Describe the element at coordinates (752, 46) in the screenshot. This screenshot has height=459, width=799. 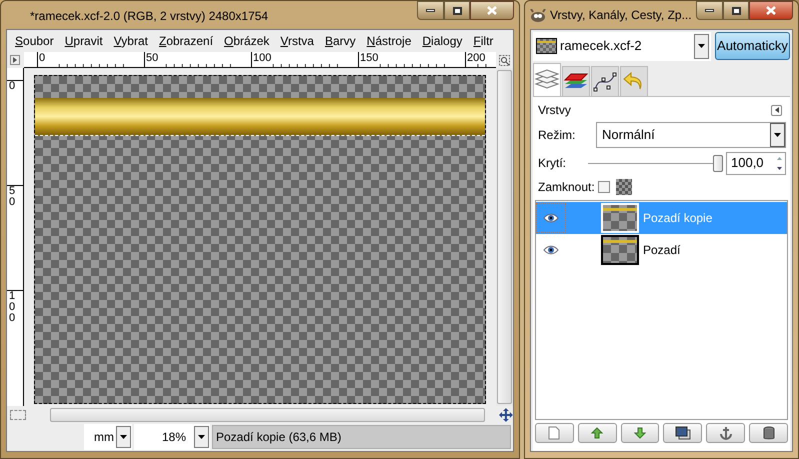
I see `auto-button: Automaticky` at that location.